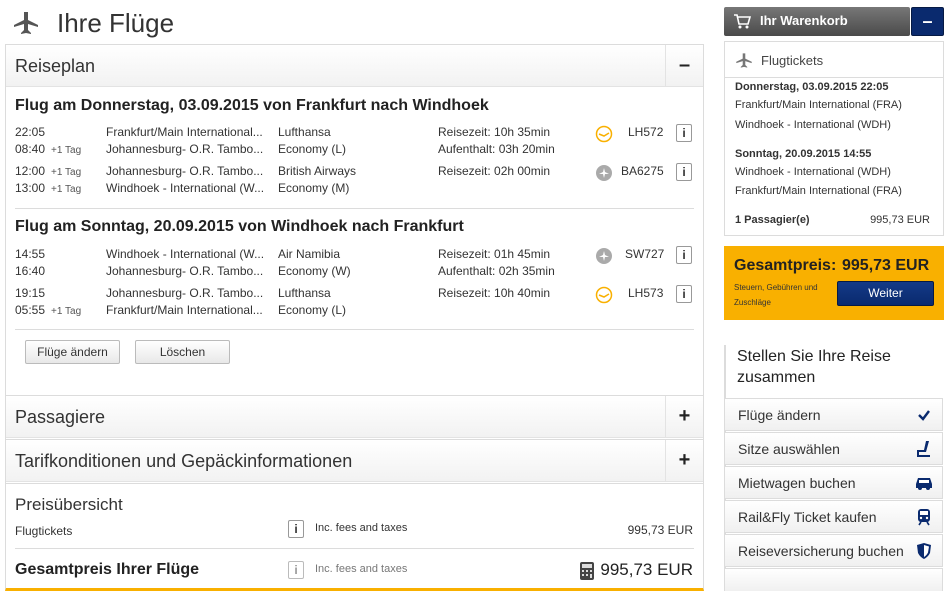 The image size is (952, 591). Describe the element at coordinates (182, 352) in the screenshot. I see `delete-button: Löschen` at that location.